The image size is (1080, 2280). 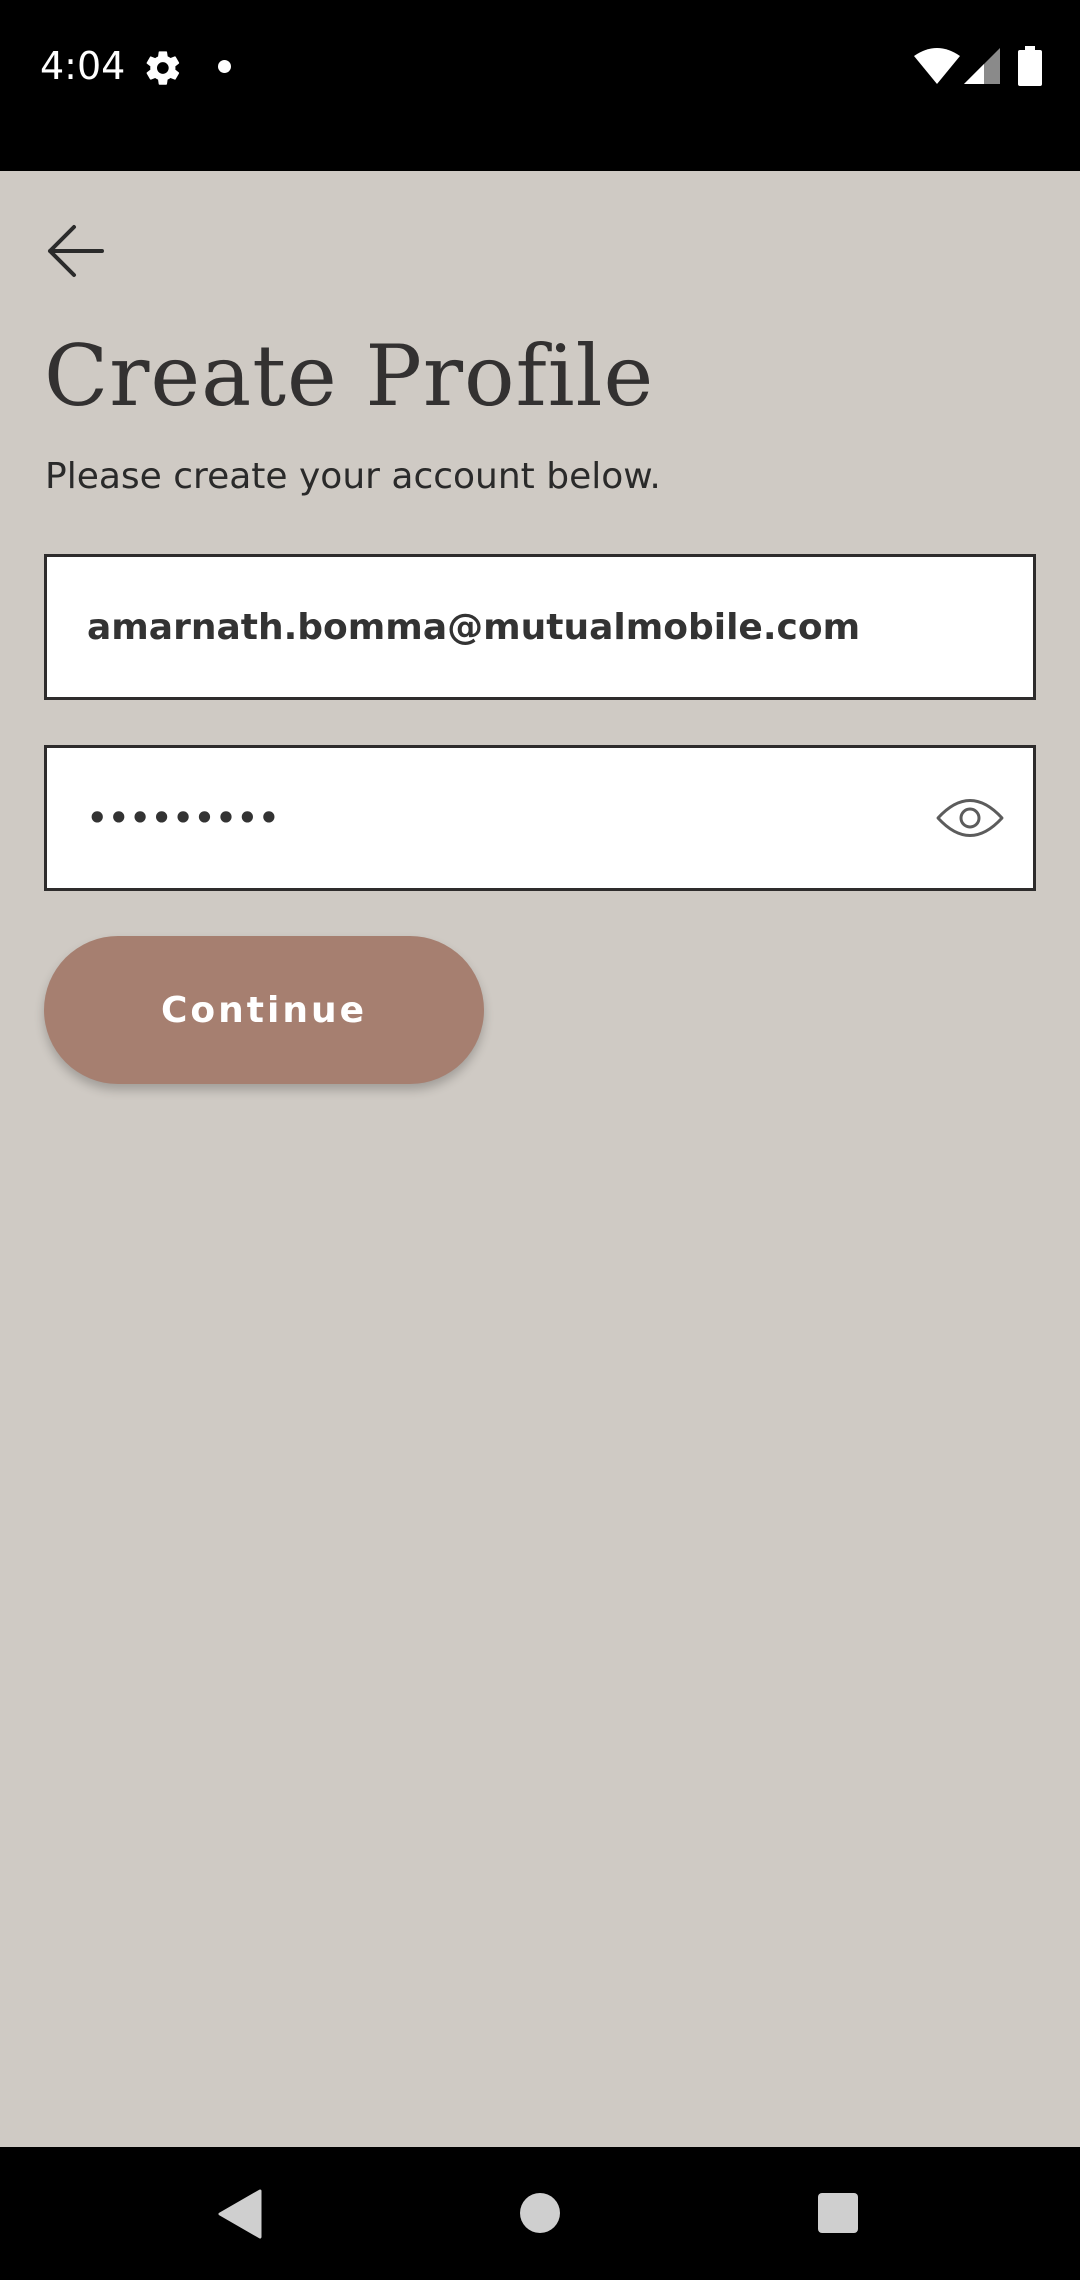 What do you see at coordinates (239, 2214) in the screenshot?
I see `nav-back-icon` at bounding box center [239, 2214].